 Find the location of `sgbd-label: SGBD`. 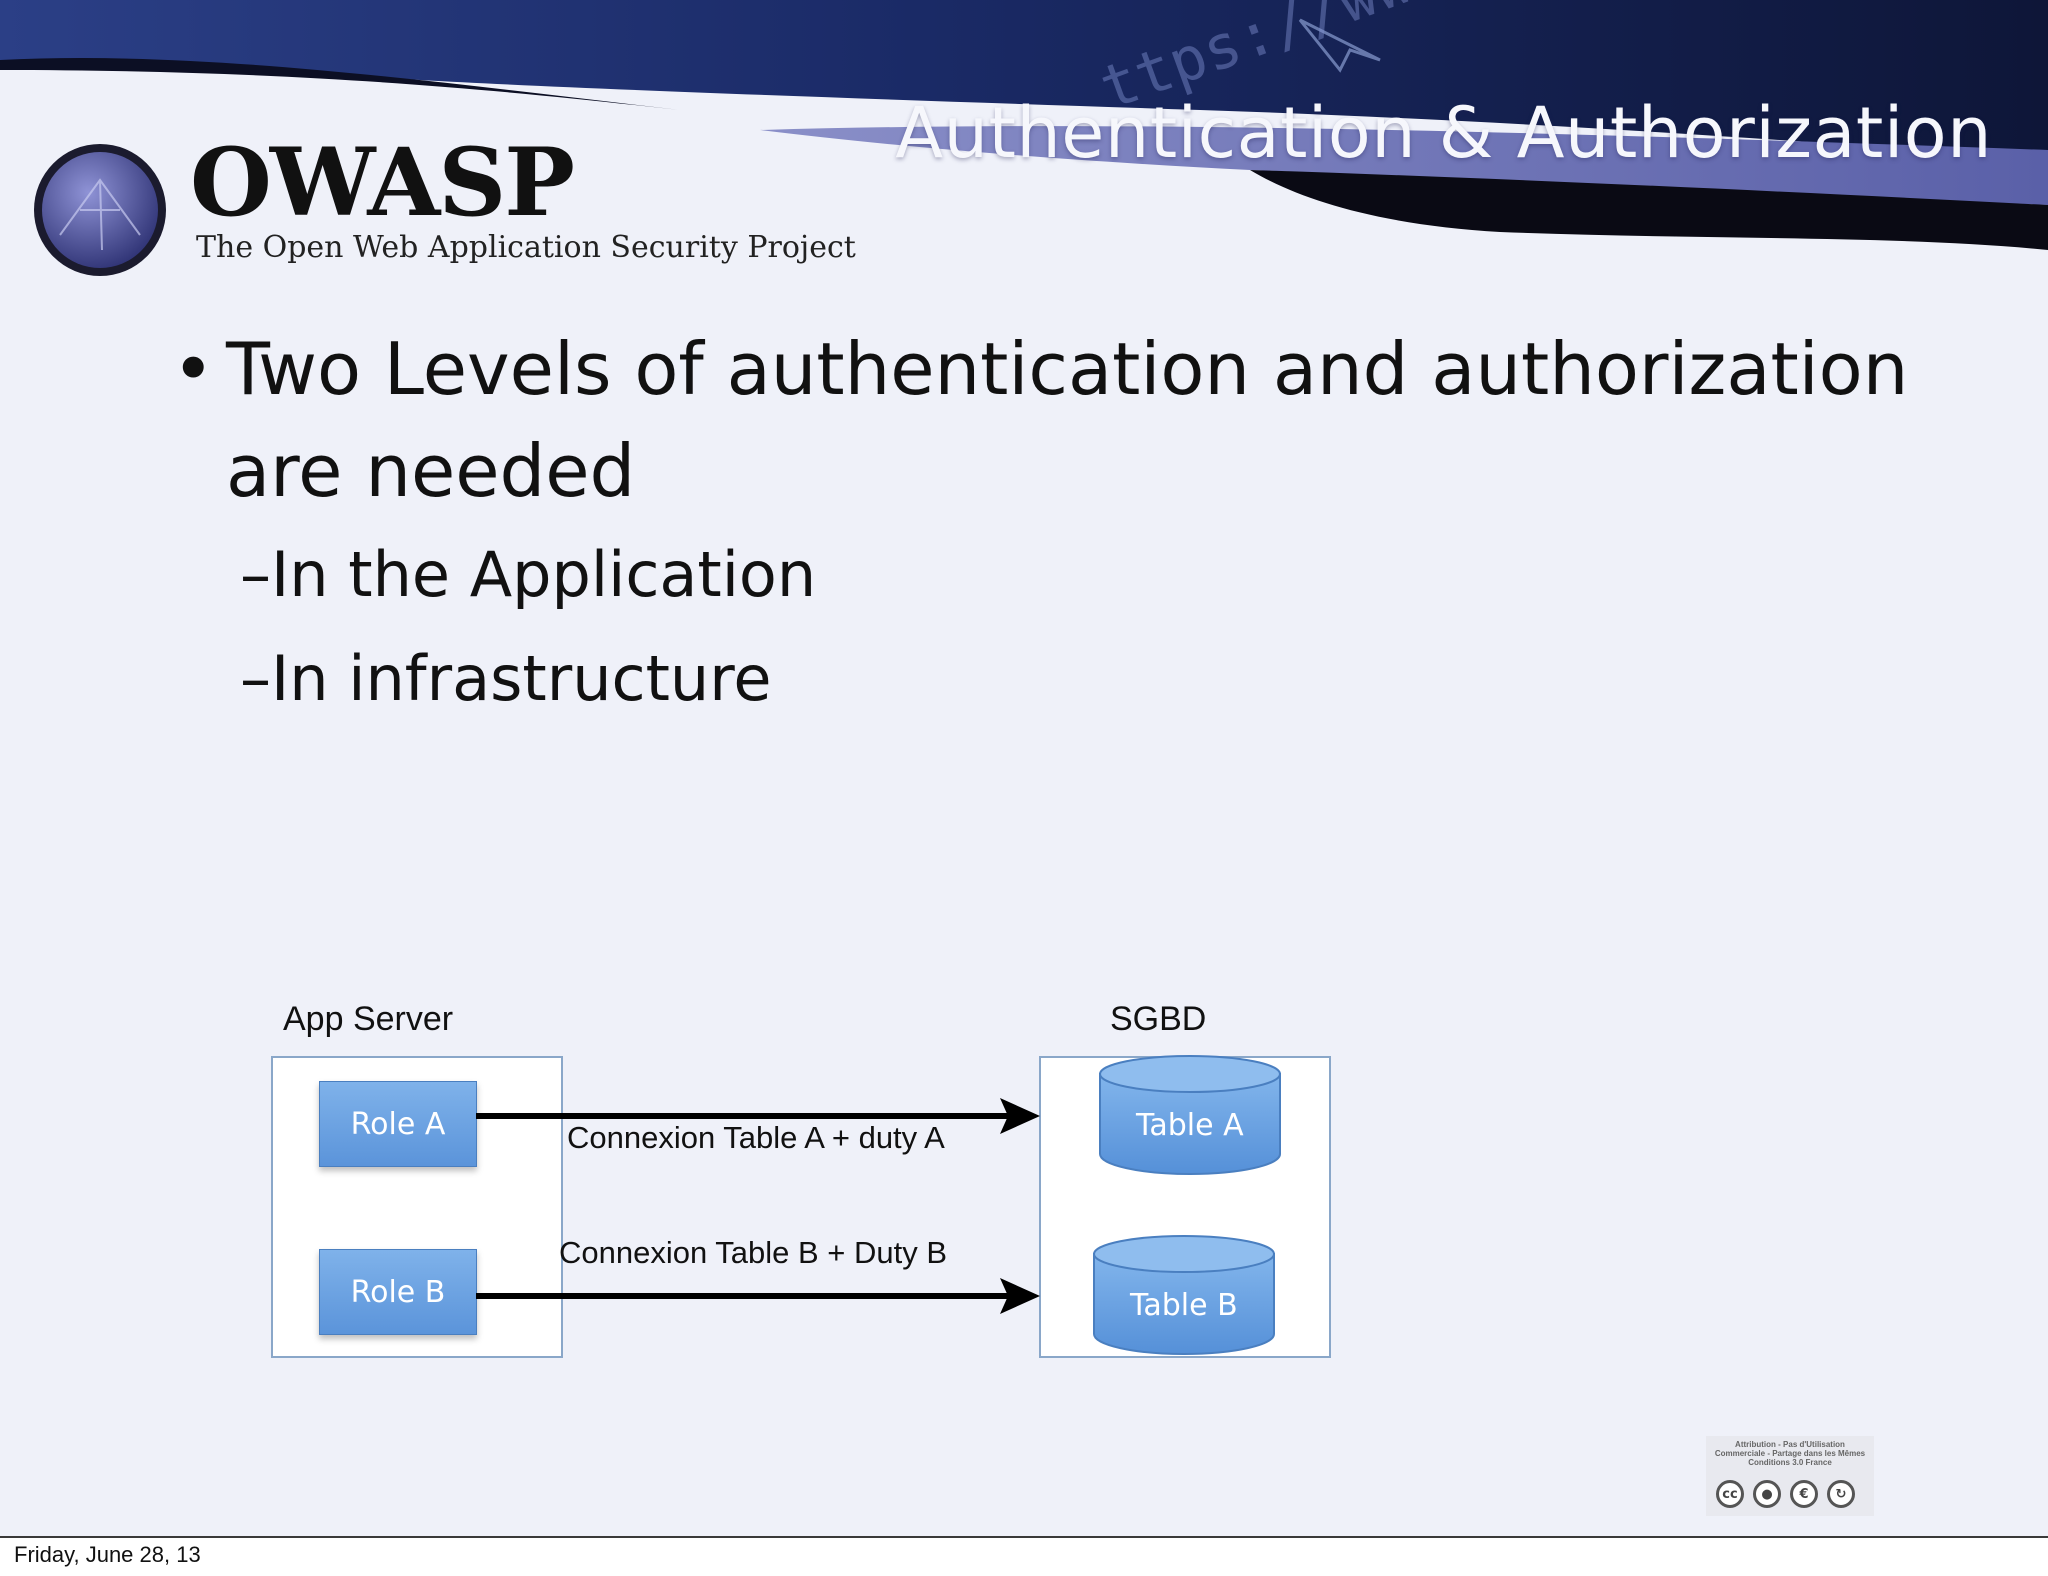

sgbd-label: SGBD is located at coordinates (1158, 1019).